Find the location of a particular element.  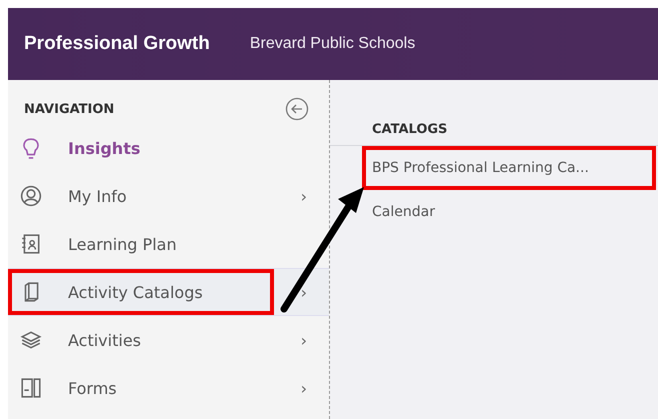

nav-item: Activity Catalogs › is located at coordinates (168, 292).